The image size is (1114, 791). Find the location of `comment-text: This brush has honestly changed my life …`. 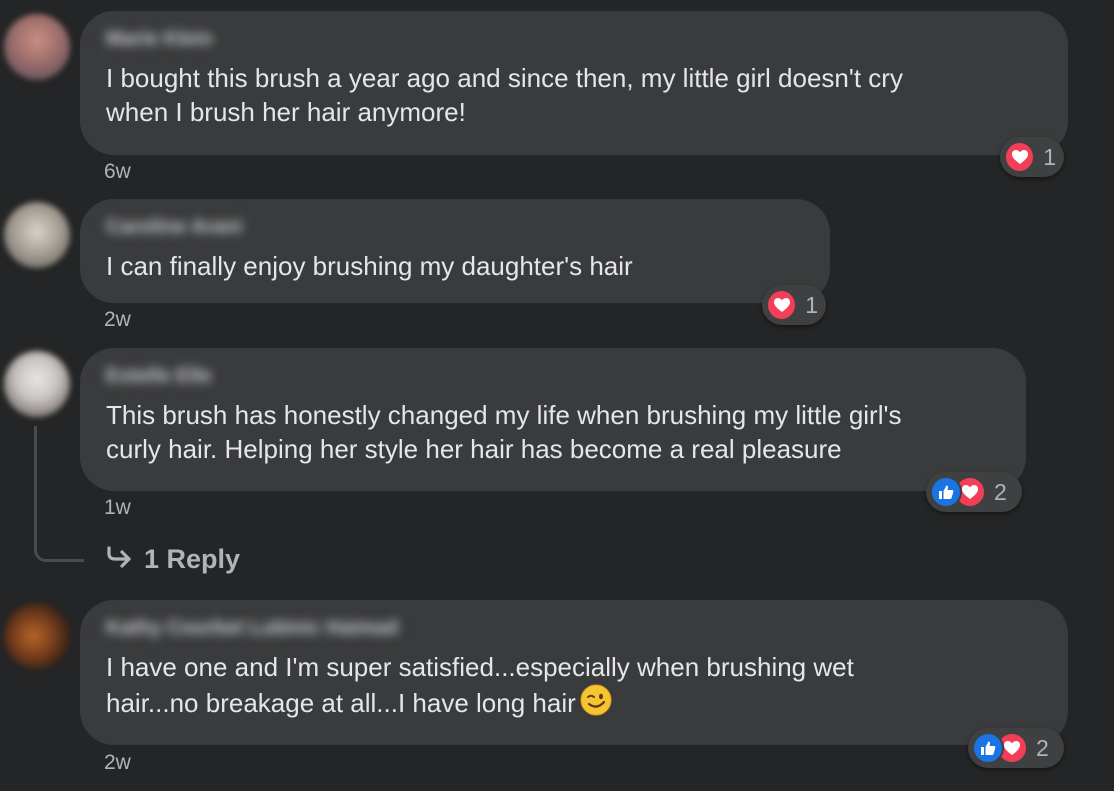

comment-text: This brush has honestly changed my life … is located at coordinates (504, 432).